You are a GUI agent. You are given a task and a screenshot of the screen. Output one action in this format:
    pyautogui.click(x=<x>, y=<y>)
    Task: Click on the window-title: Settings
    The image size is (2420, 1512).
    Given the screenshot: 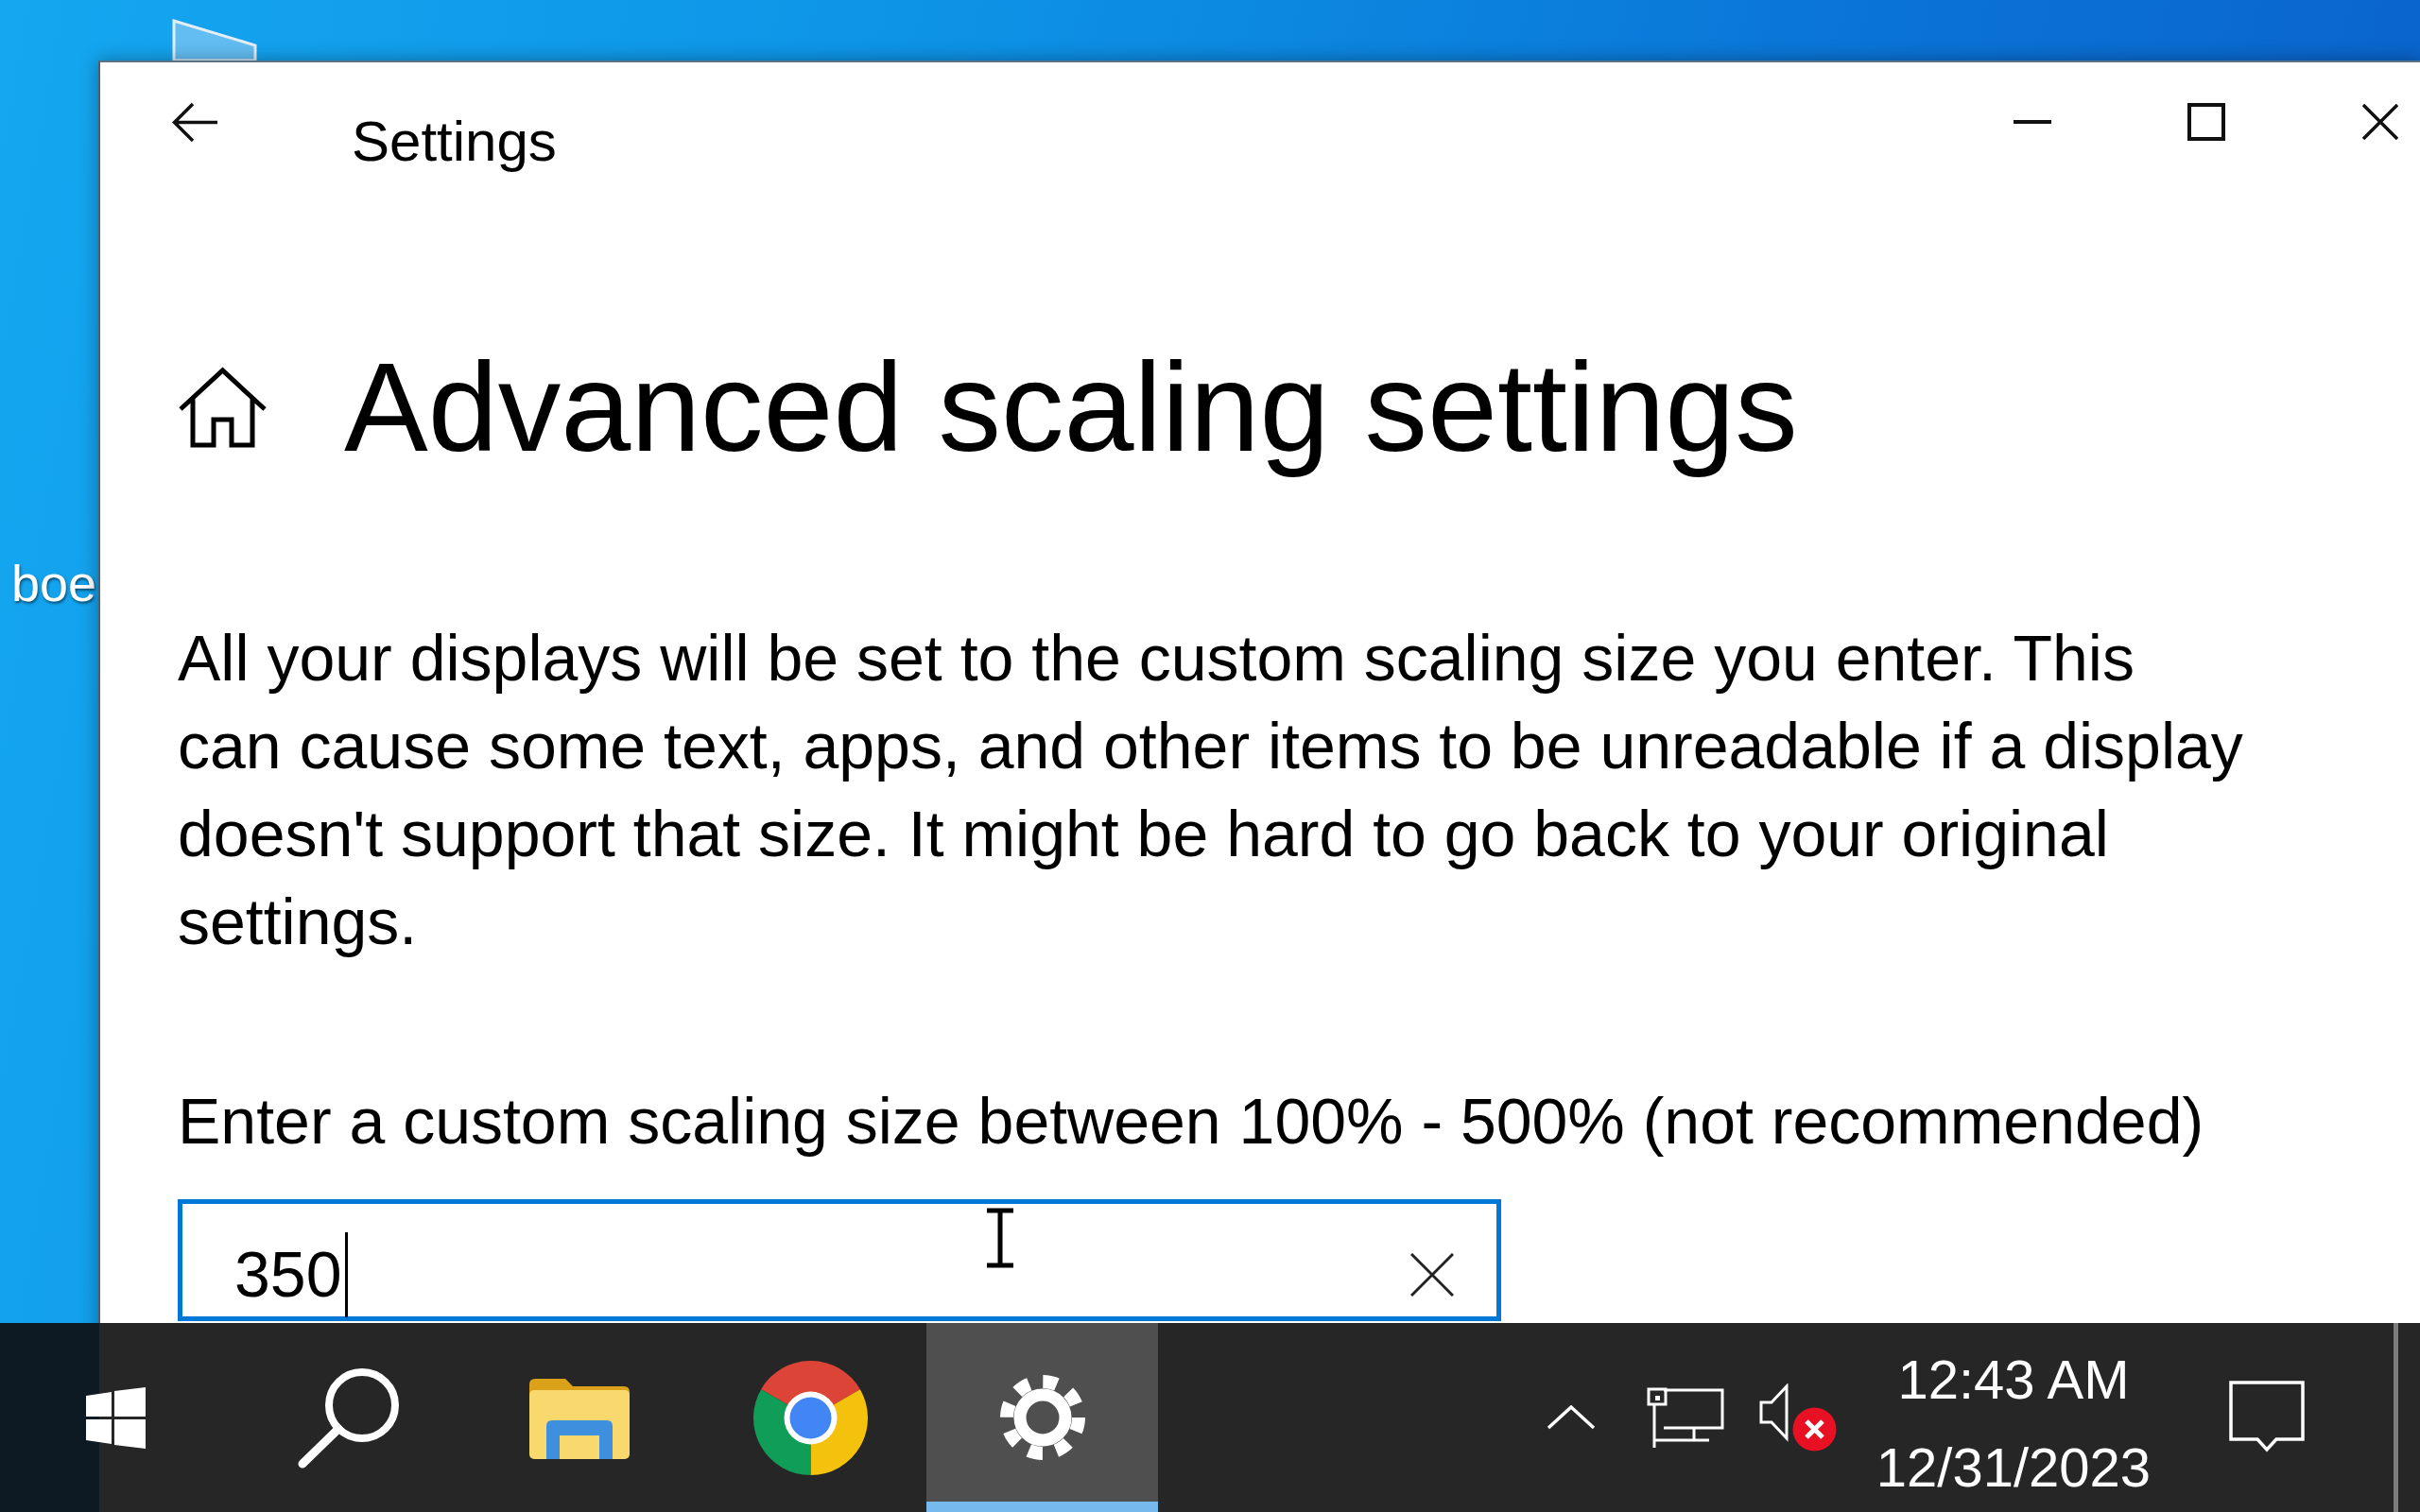 What is the action you would take?
    pyautogui.click(x=455, y=142)
    